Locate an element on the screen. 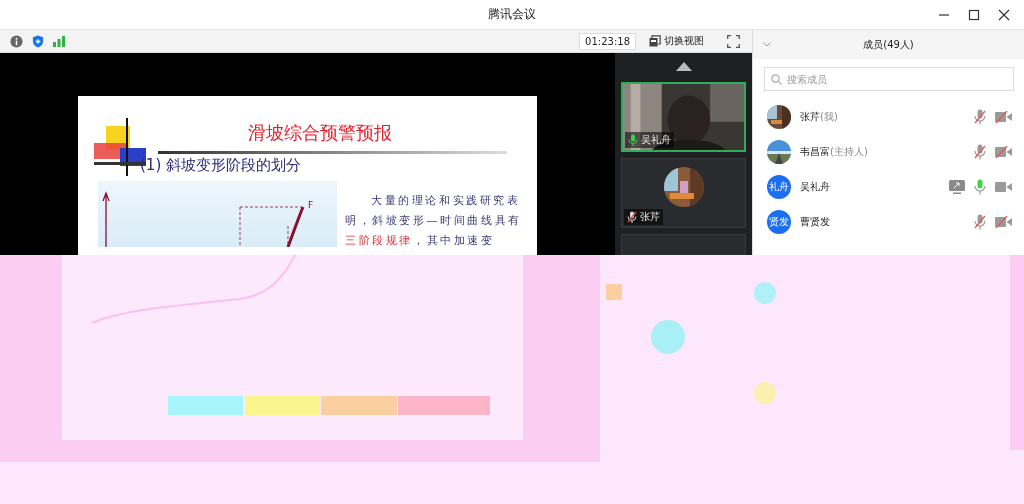 The image size is (1024, 504). camera-icon is located at coordinates (1003, 186).